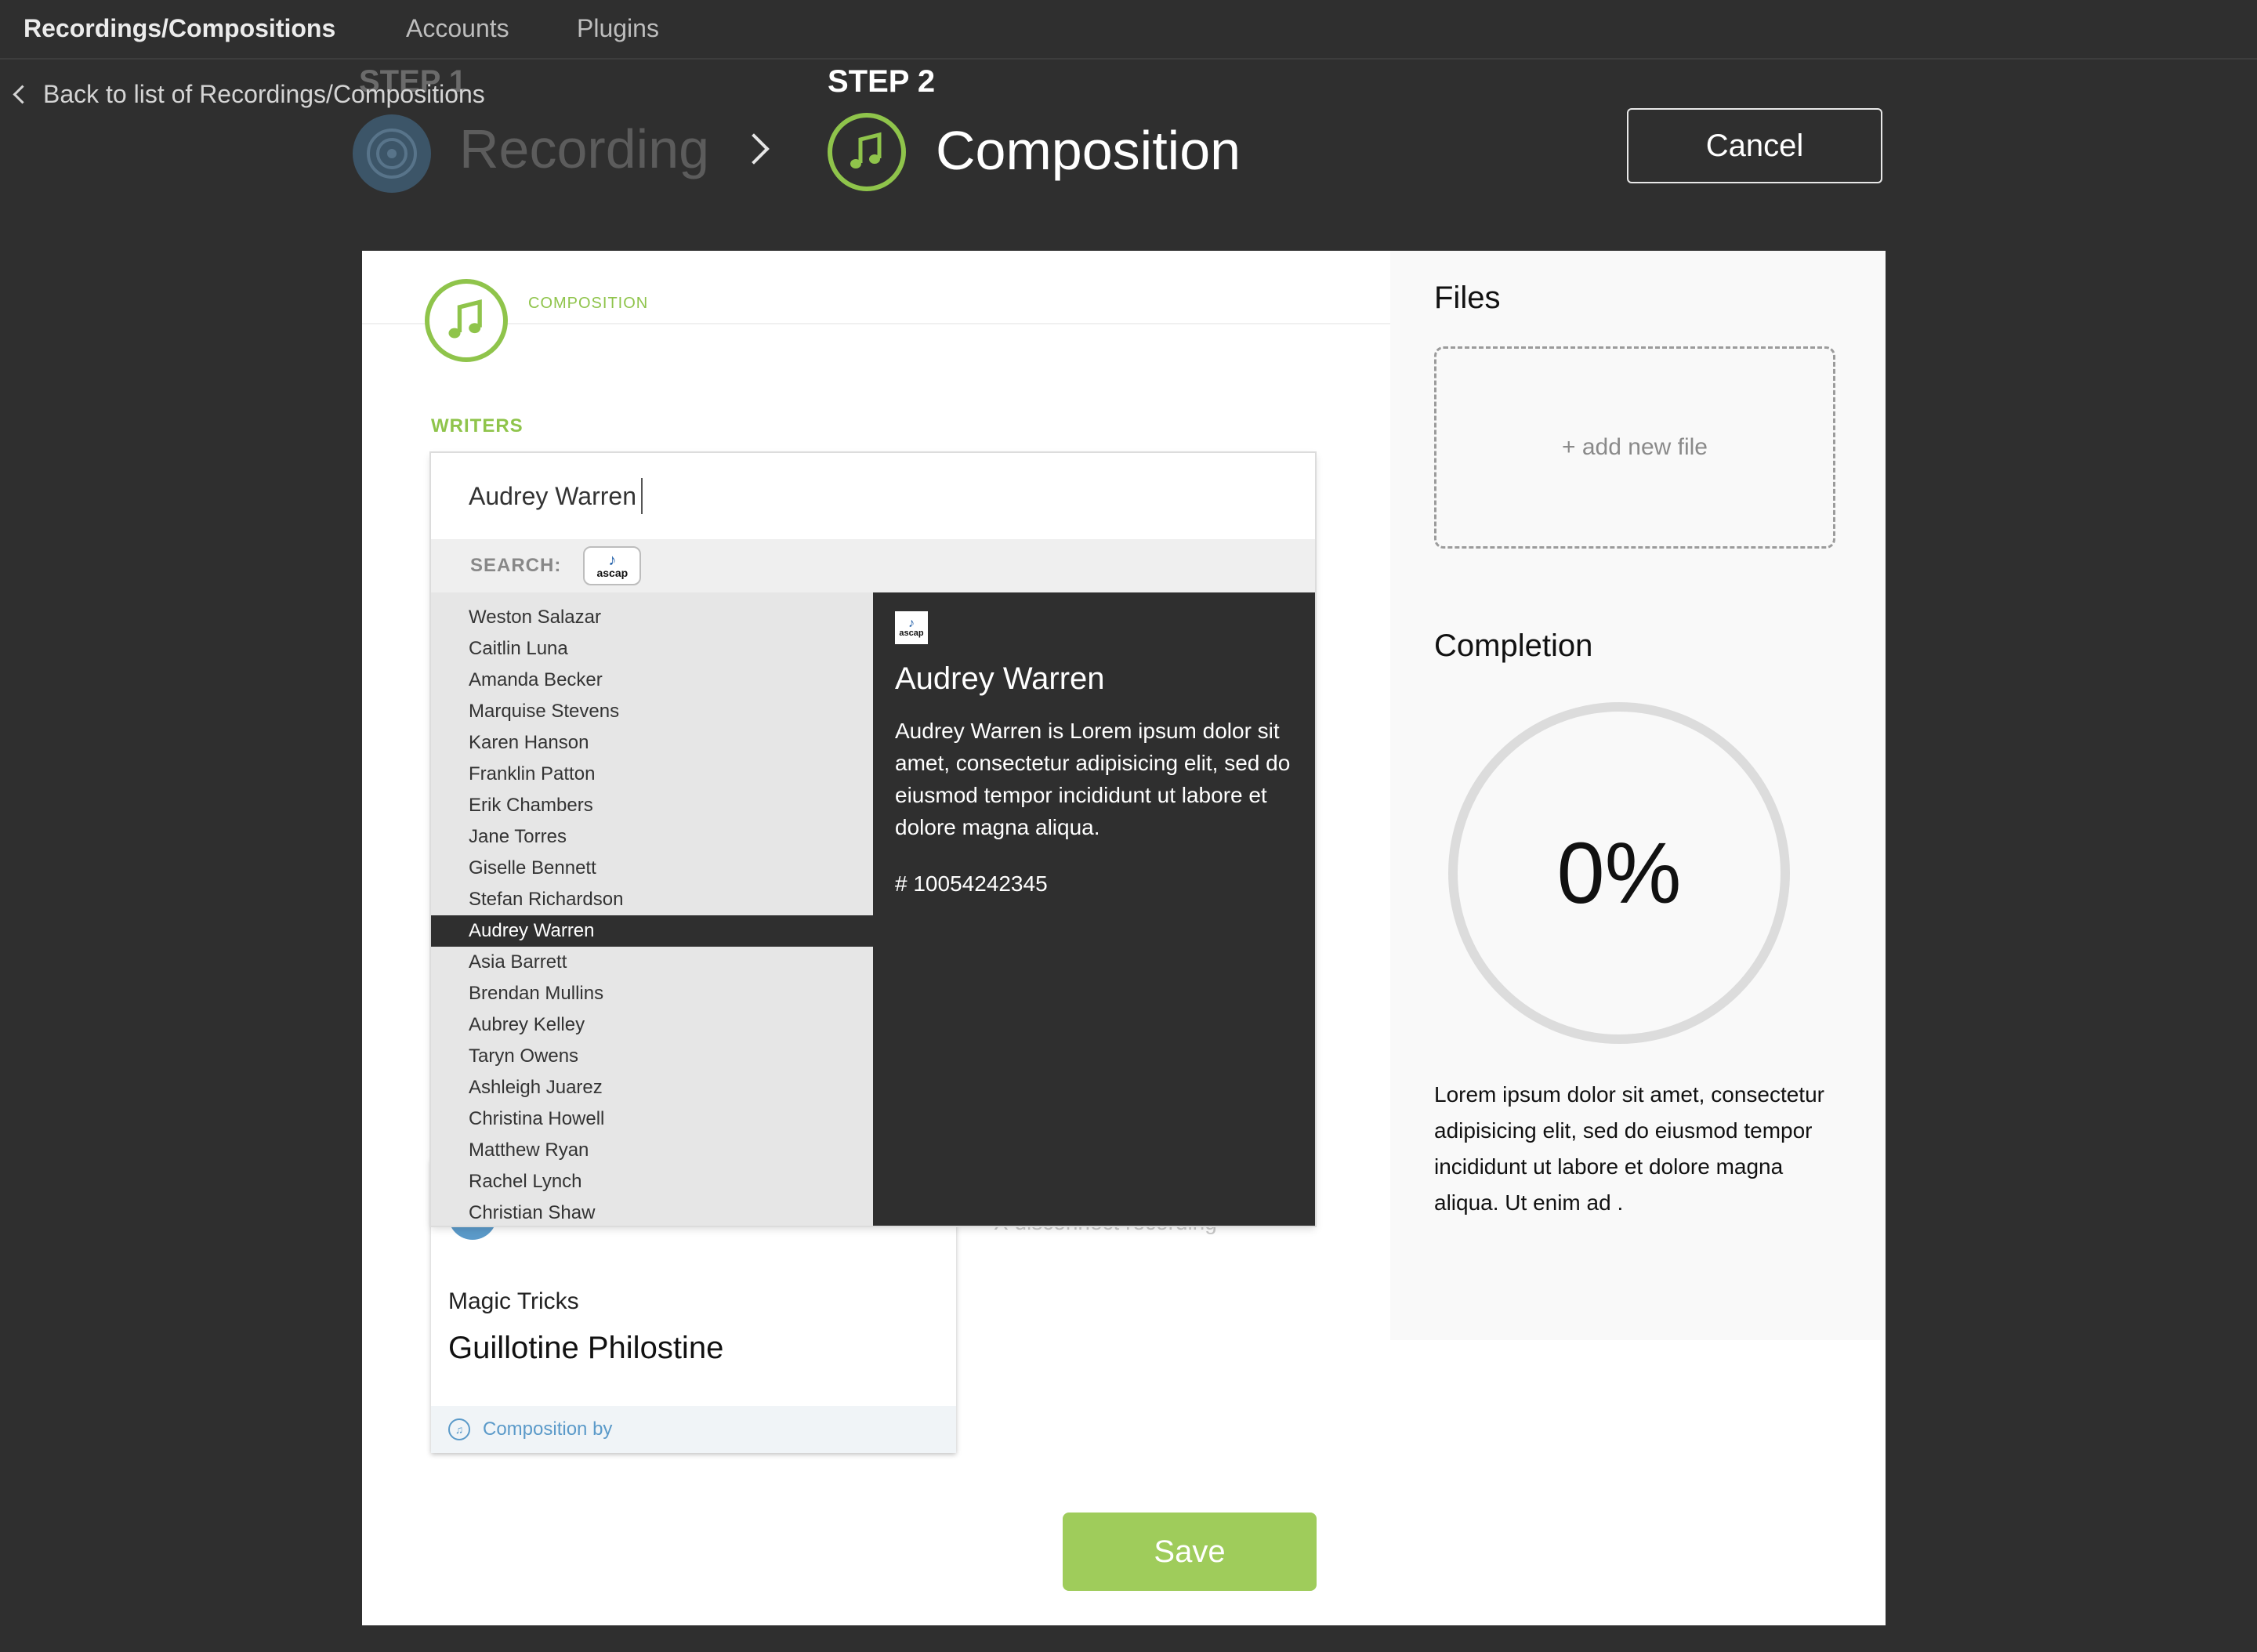 This screenshot has height=1652, width=2257. What do you see at coordinates (652, 993) in the screenshot?
I see `writer-result-item: Brendan Mullins` at bounding box center [652, 993].